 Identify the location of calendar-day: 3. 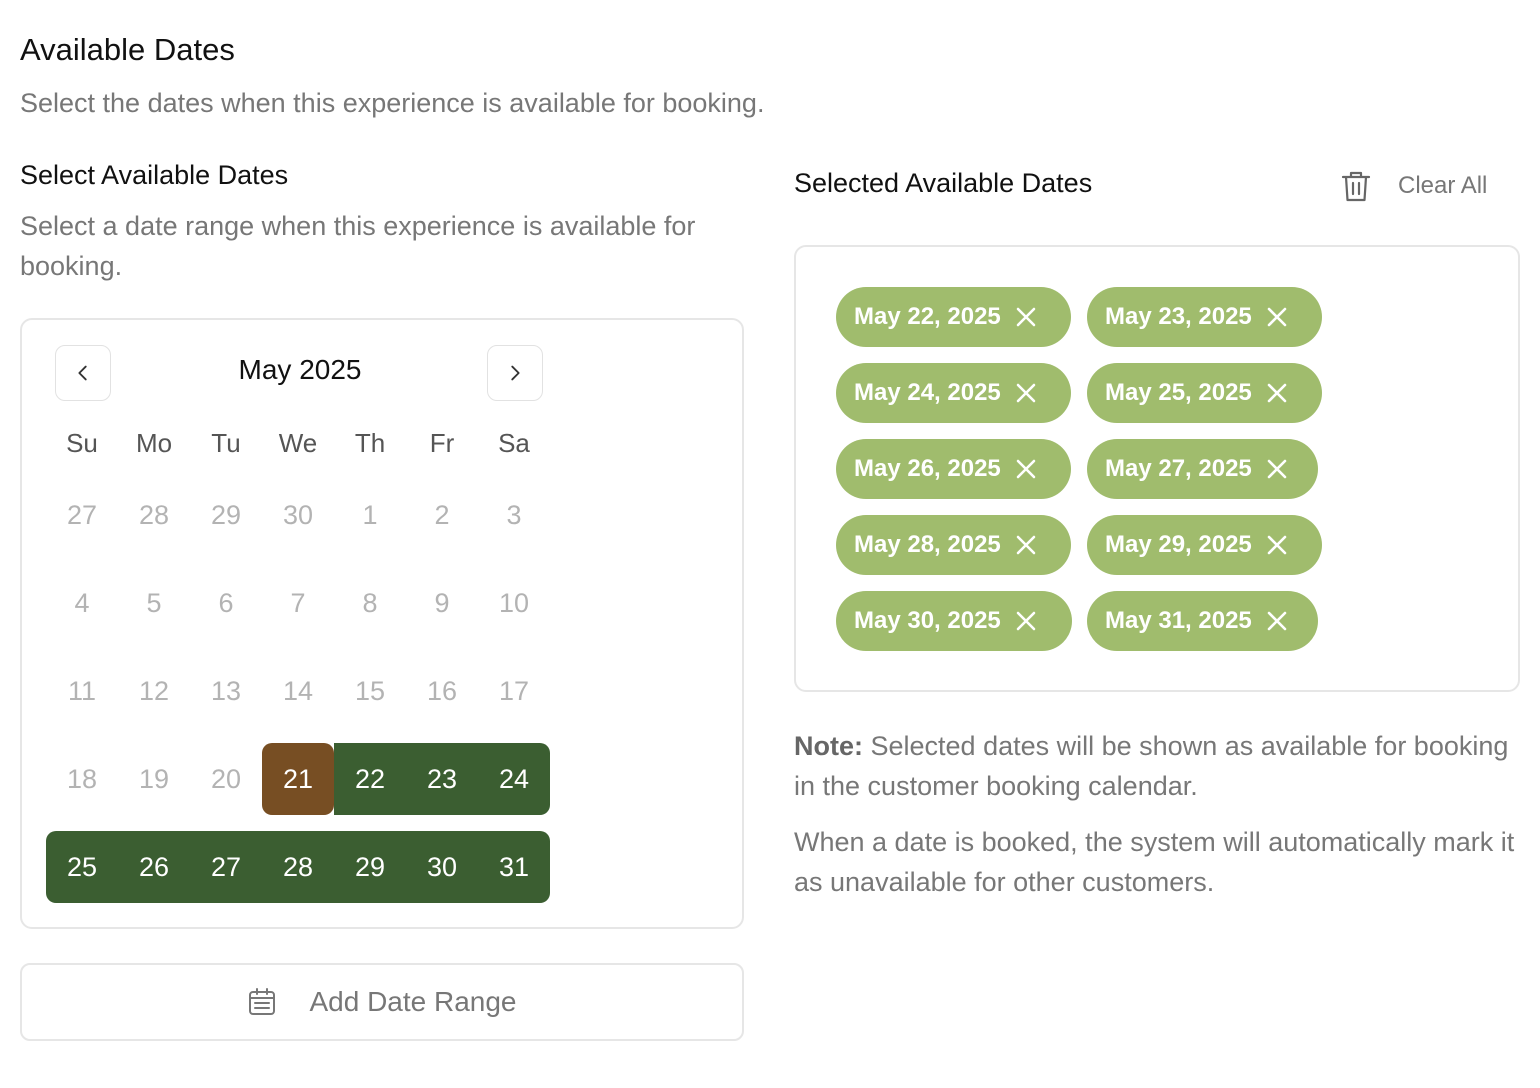
(514, 515).